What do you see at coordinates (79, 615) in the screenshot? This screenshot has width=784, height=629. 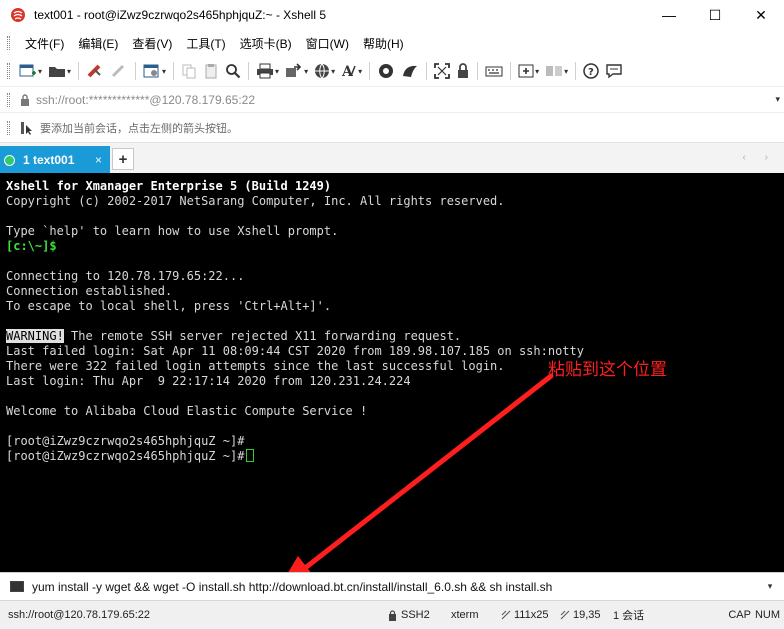 I see `status-connection: ssh://root@120.78.179.65:22` at bounding box center [79, 615].